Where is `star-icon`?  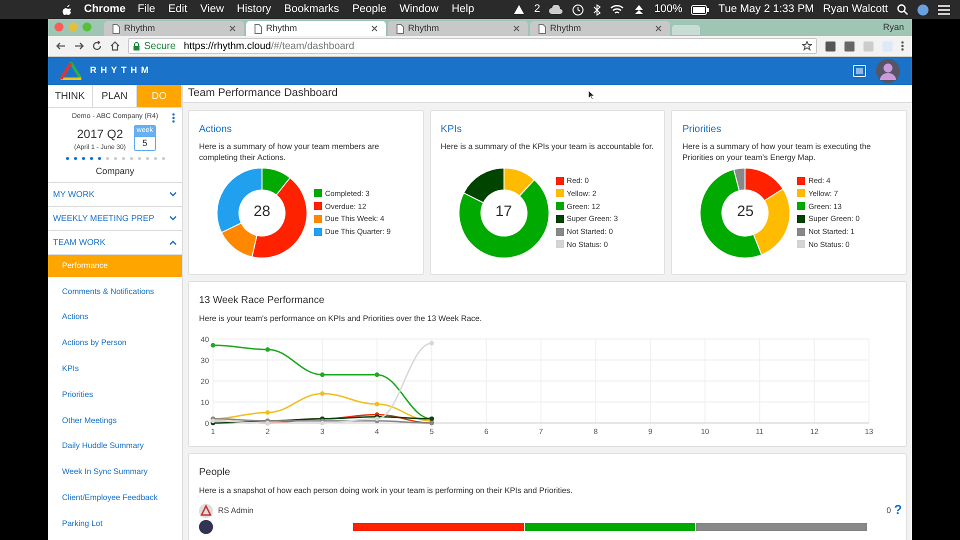
star-icon is located at coordinates (807, 46).